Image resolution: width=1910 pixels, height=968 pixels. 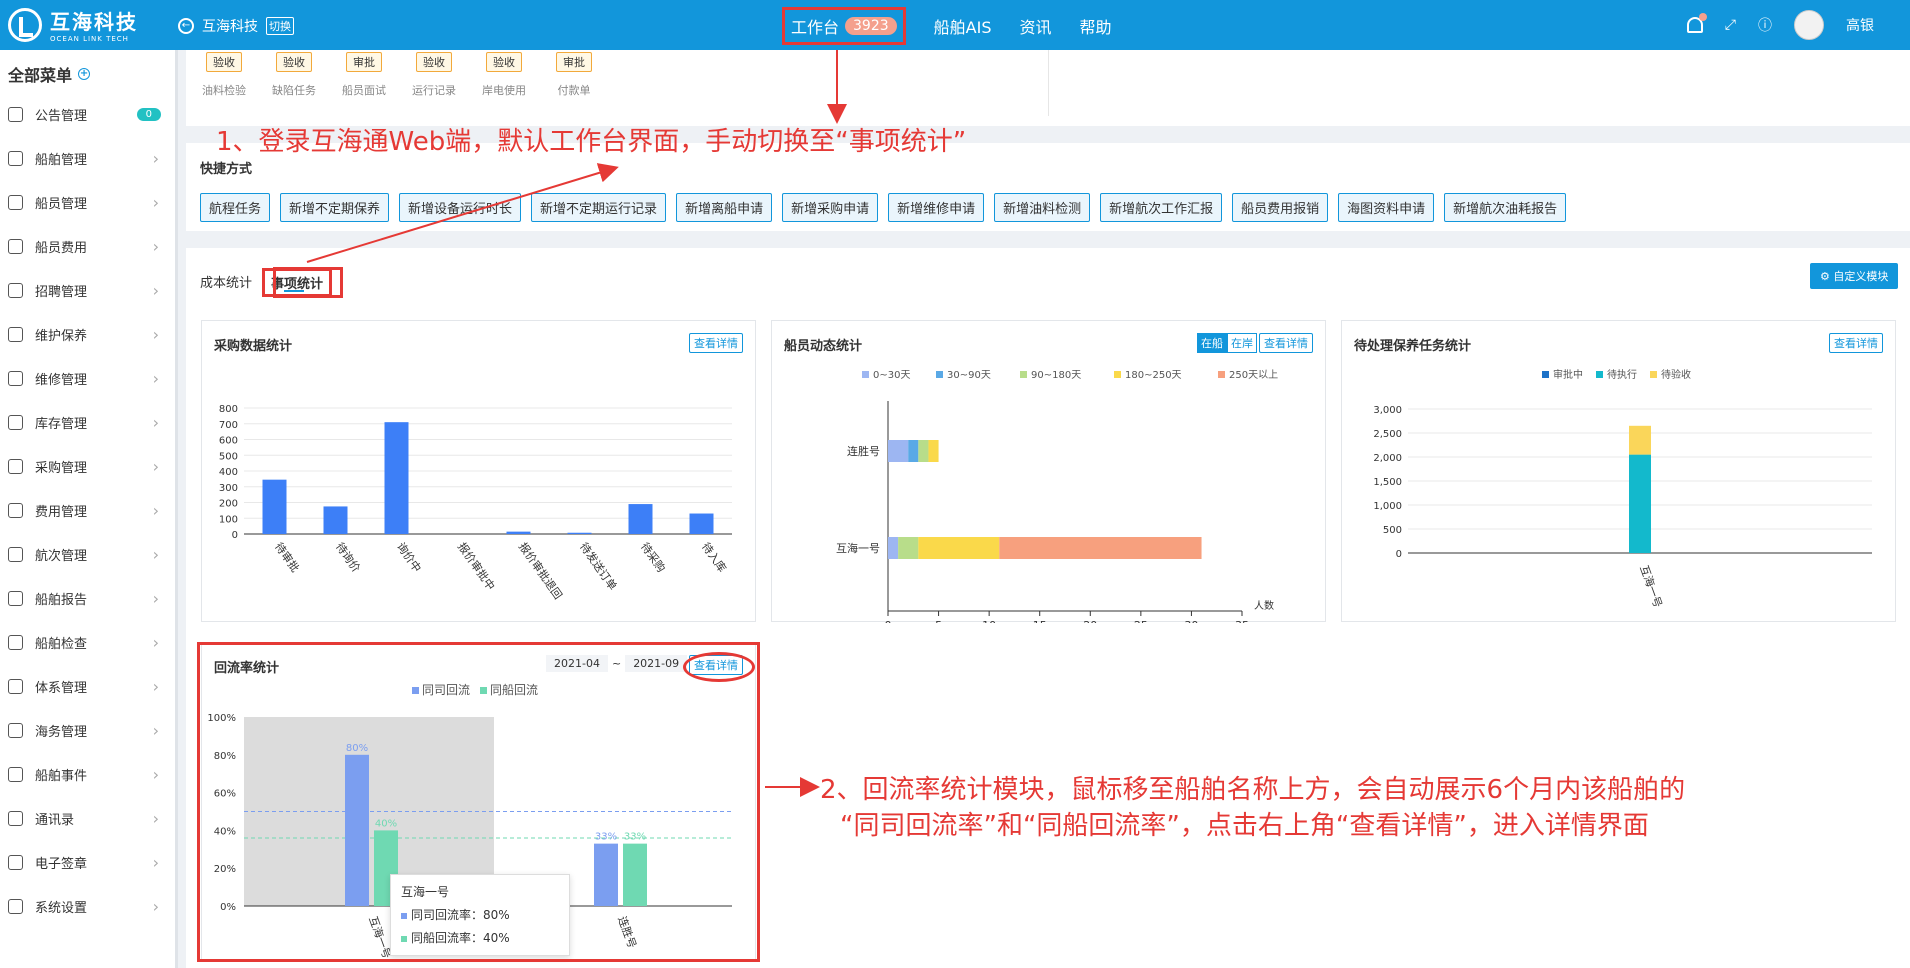 What do you see at coordinates (1253, 790) in the screenshot?
I see `annotation-2a: 2、回流率统计模块，鼠标移至船舶名称上方，会自动展示6个月内该船舶的` at bounding box center [1253, 790].